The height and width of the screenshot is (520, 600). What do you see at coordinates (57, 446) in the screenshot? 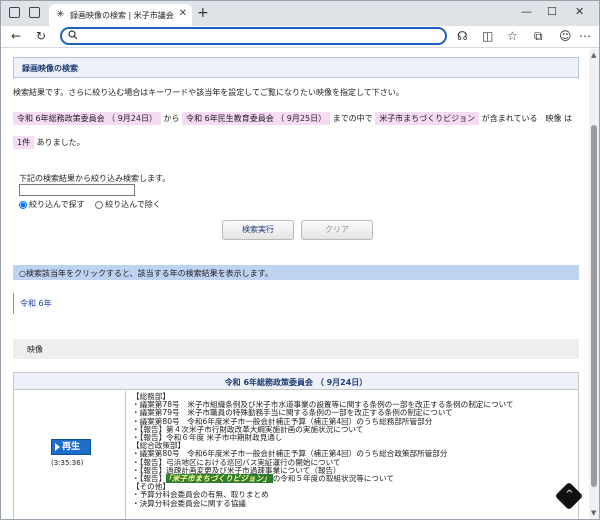
I see `play-icon` at bounding box center [57, 446].